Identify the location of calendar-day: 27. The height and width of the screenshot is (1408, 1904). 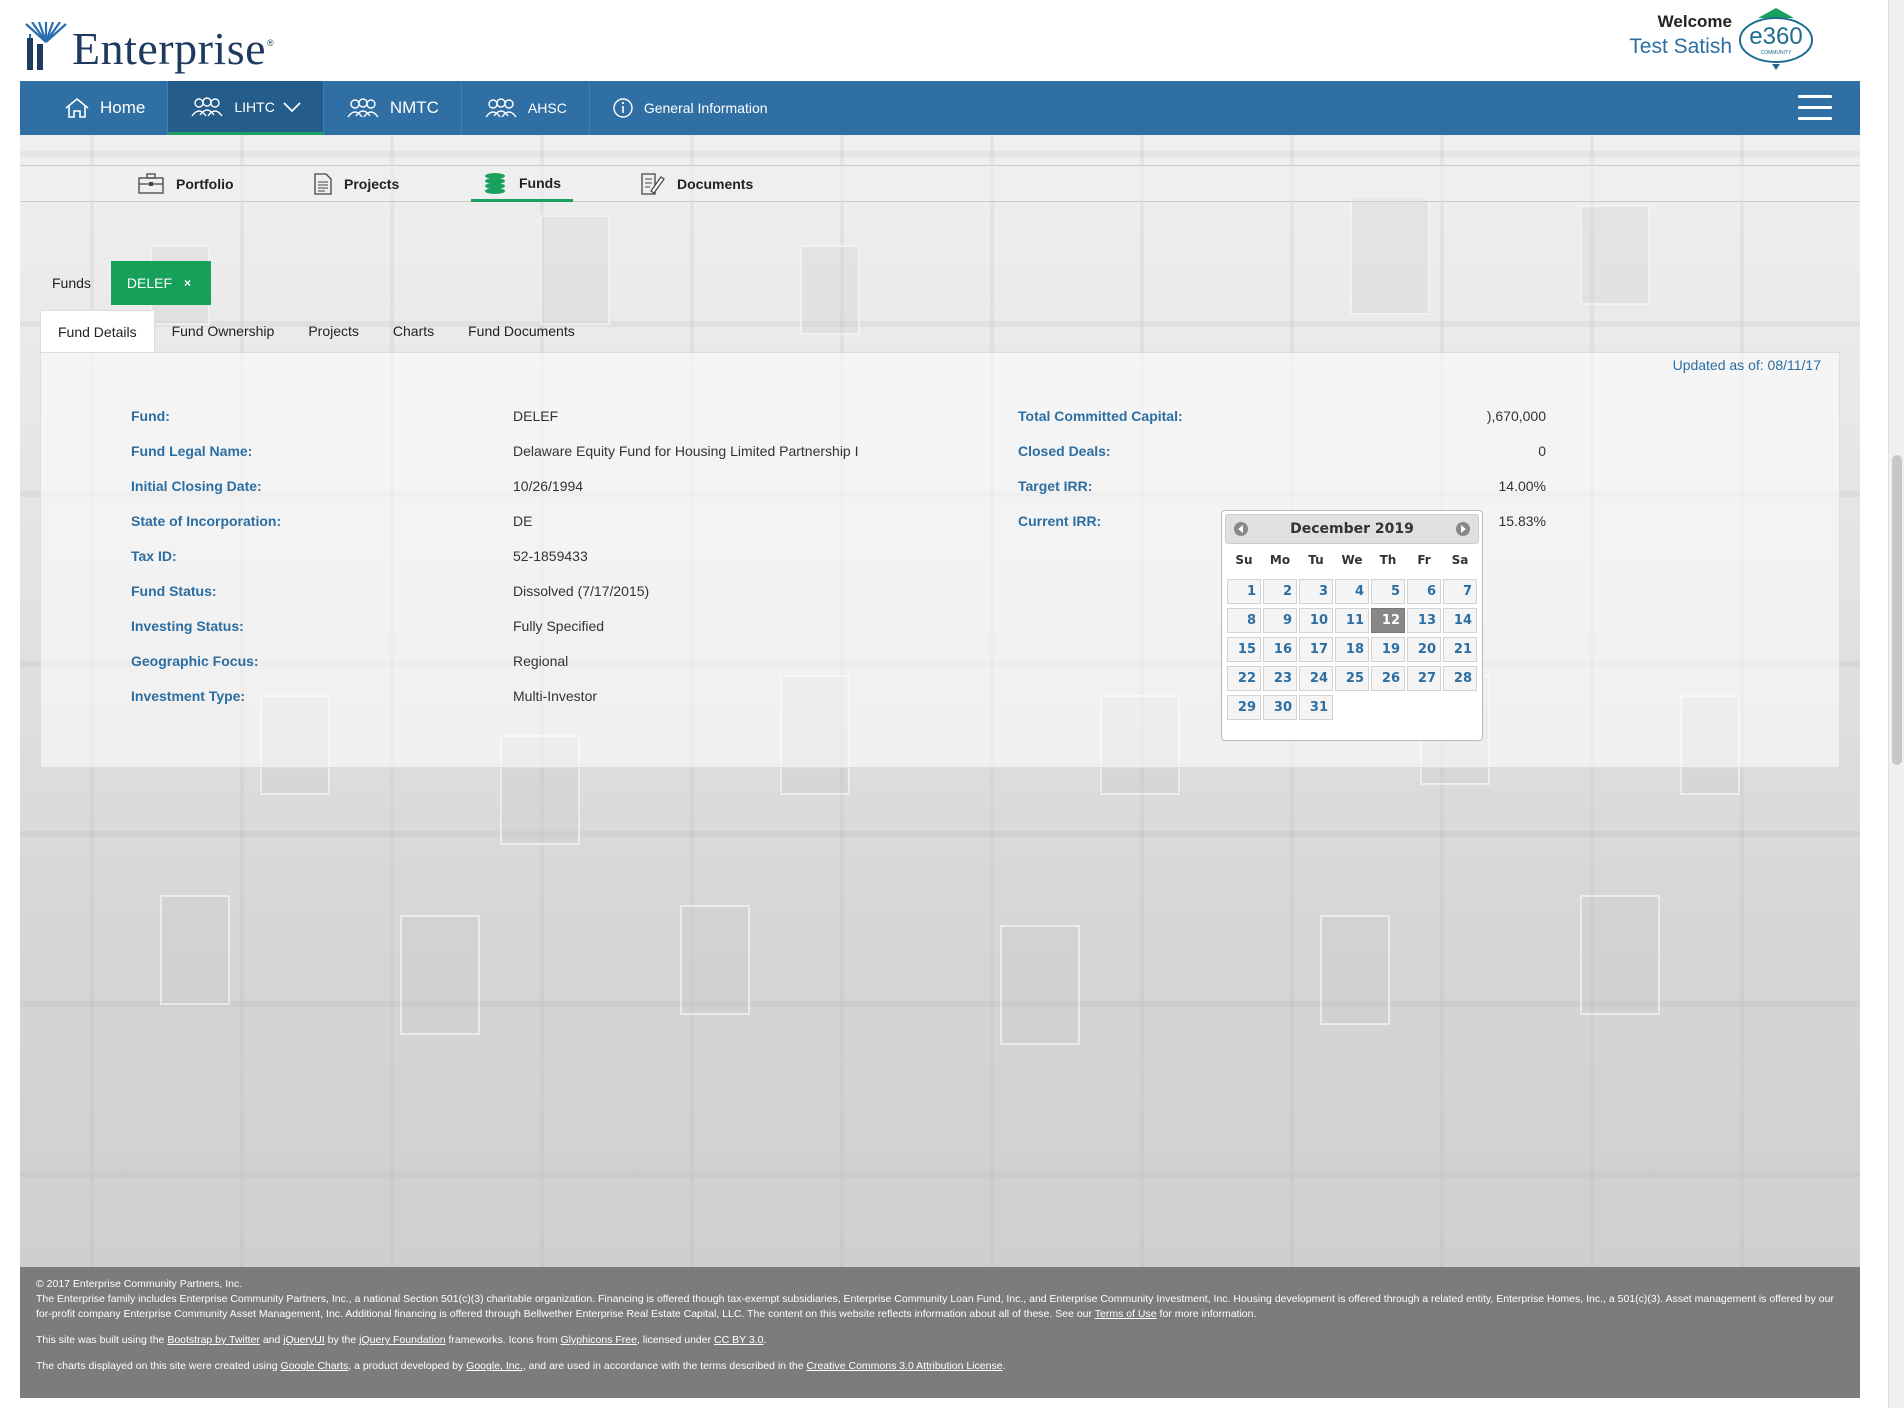
(1424, 678).